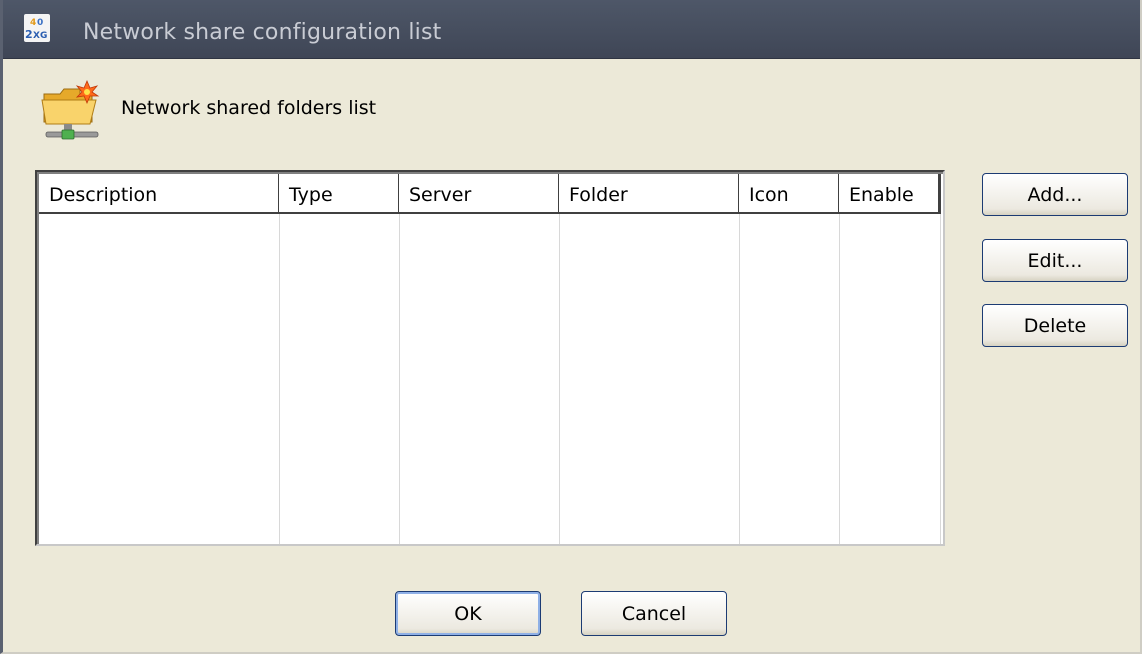 The image size is (1142, 654). I want to click on column-header-server: Server, so click(479, 194).